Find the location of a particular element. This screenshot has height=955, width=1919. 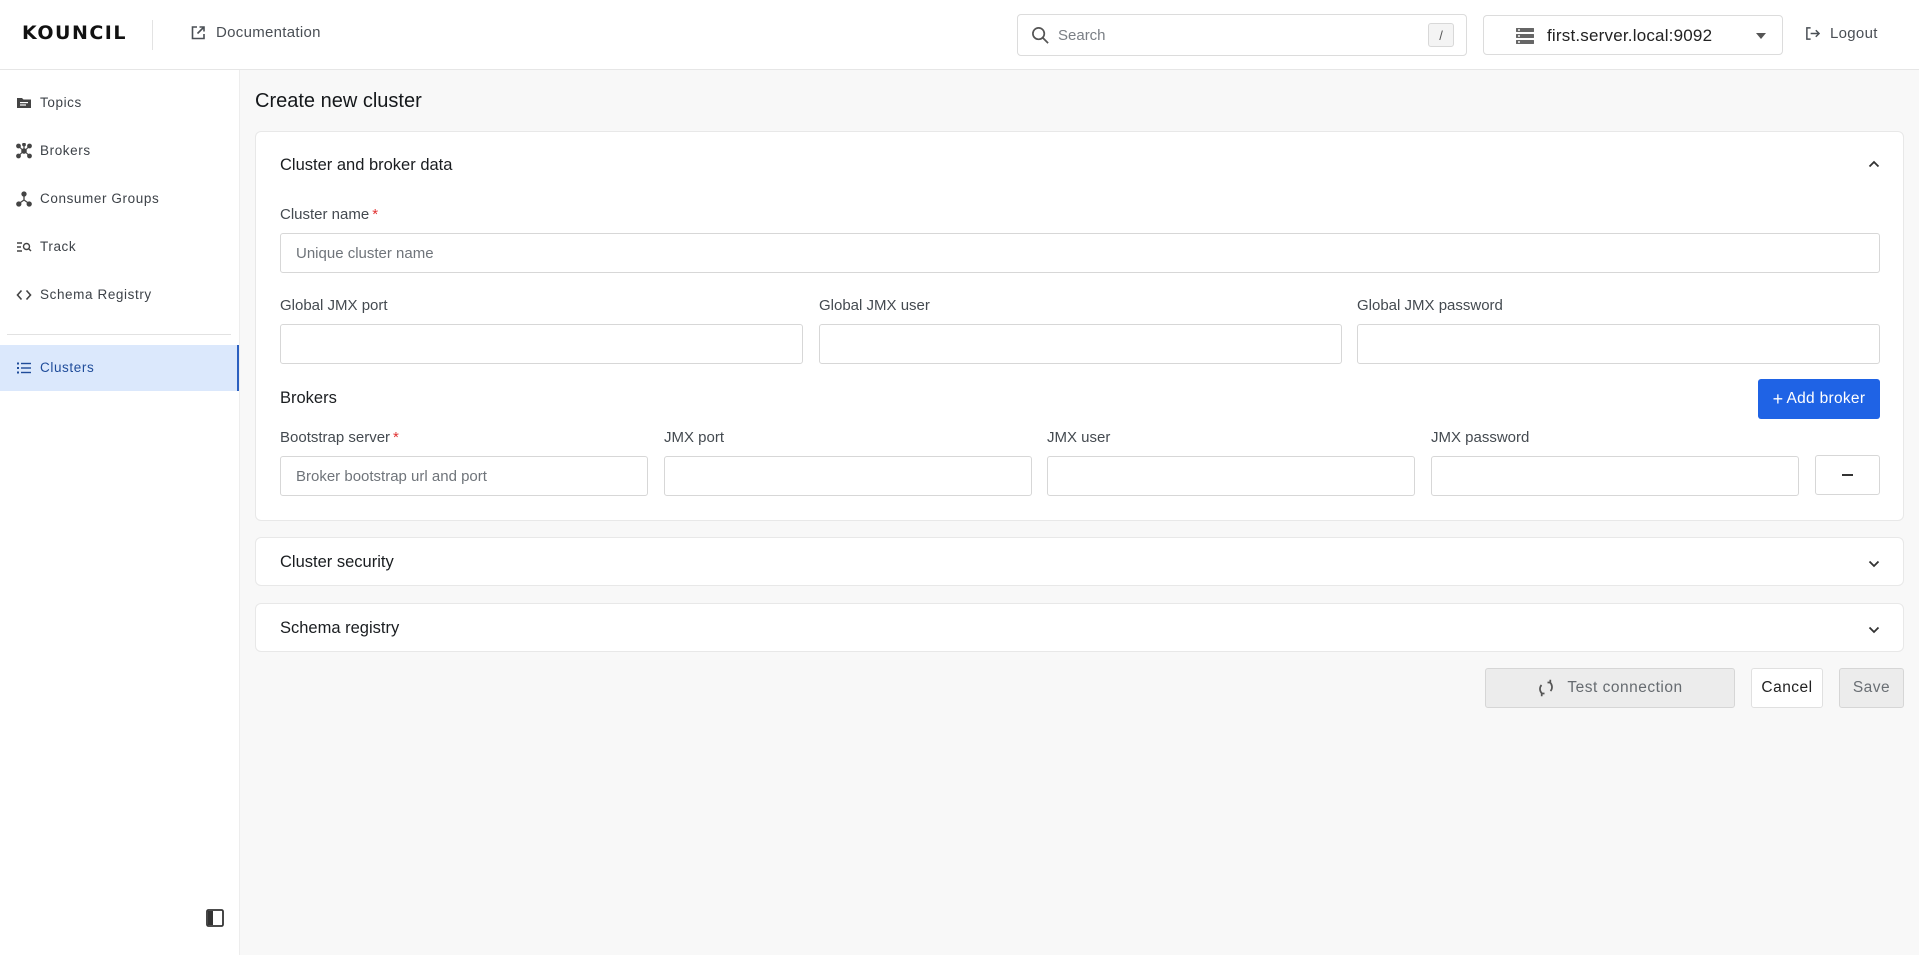

global-jmx-user-input is located at coordinates (1080, 344).